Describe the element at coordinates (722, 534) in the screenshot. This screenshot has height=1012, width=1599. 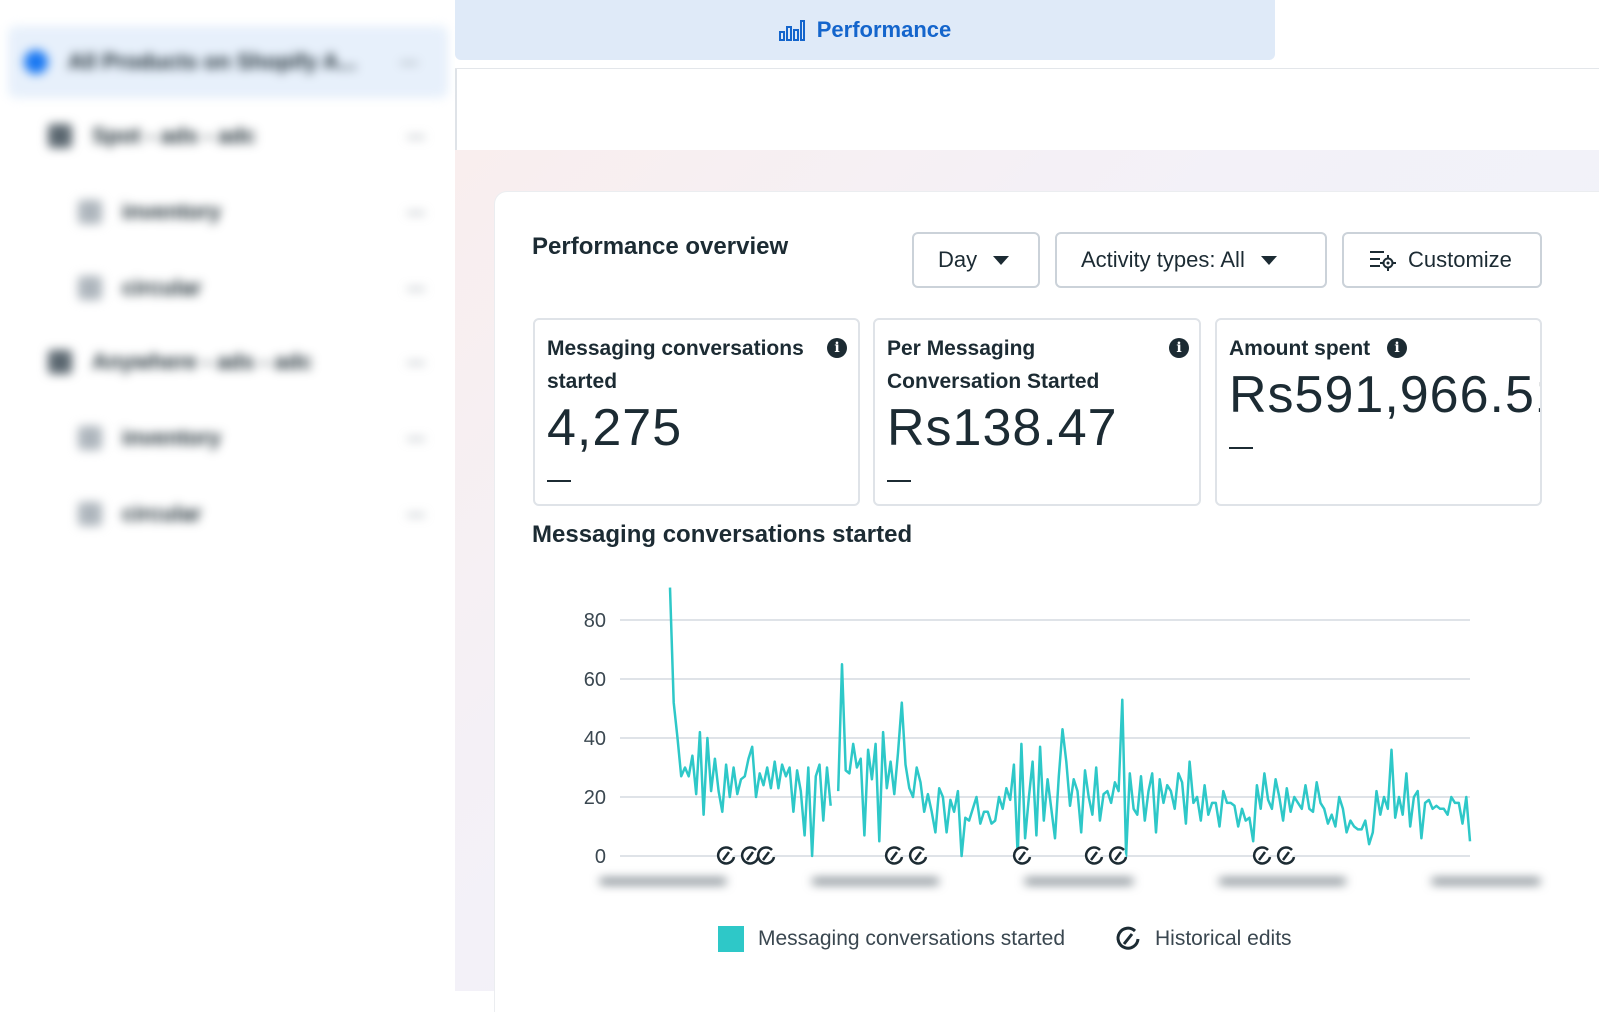
I see `chart-title: Messaging conversations started` at that location.